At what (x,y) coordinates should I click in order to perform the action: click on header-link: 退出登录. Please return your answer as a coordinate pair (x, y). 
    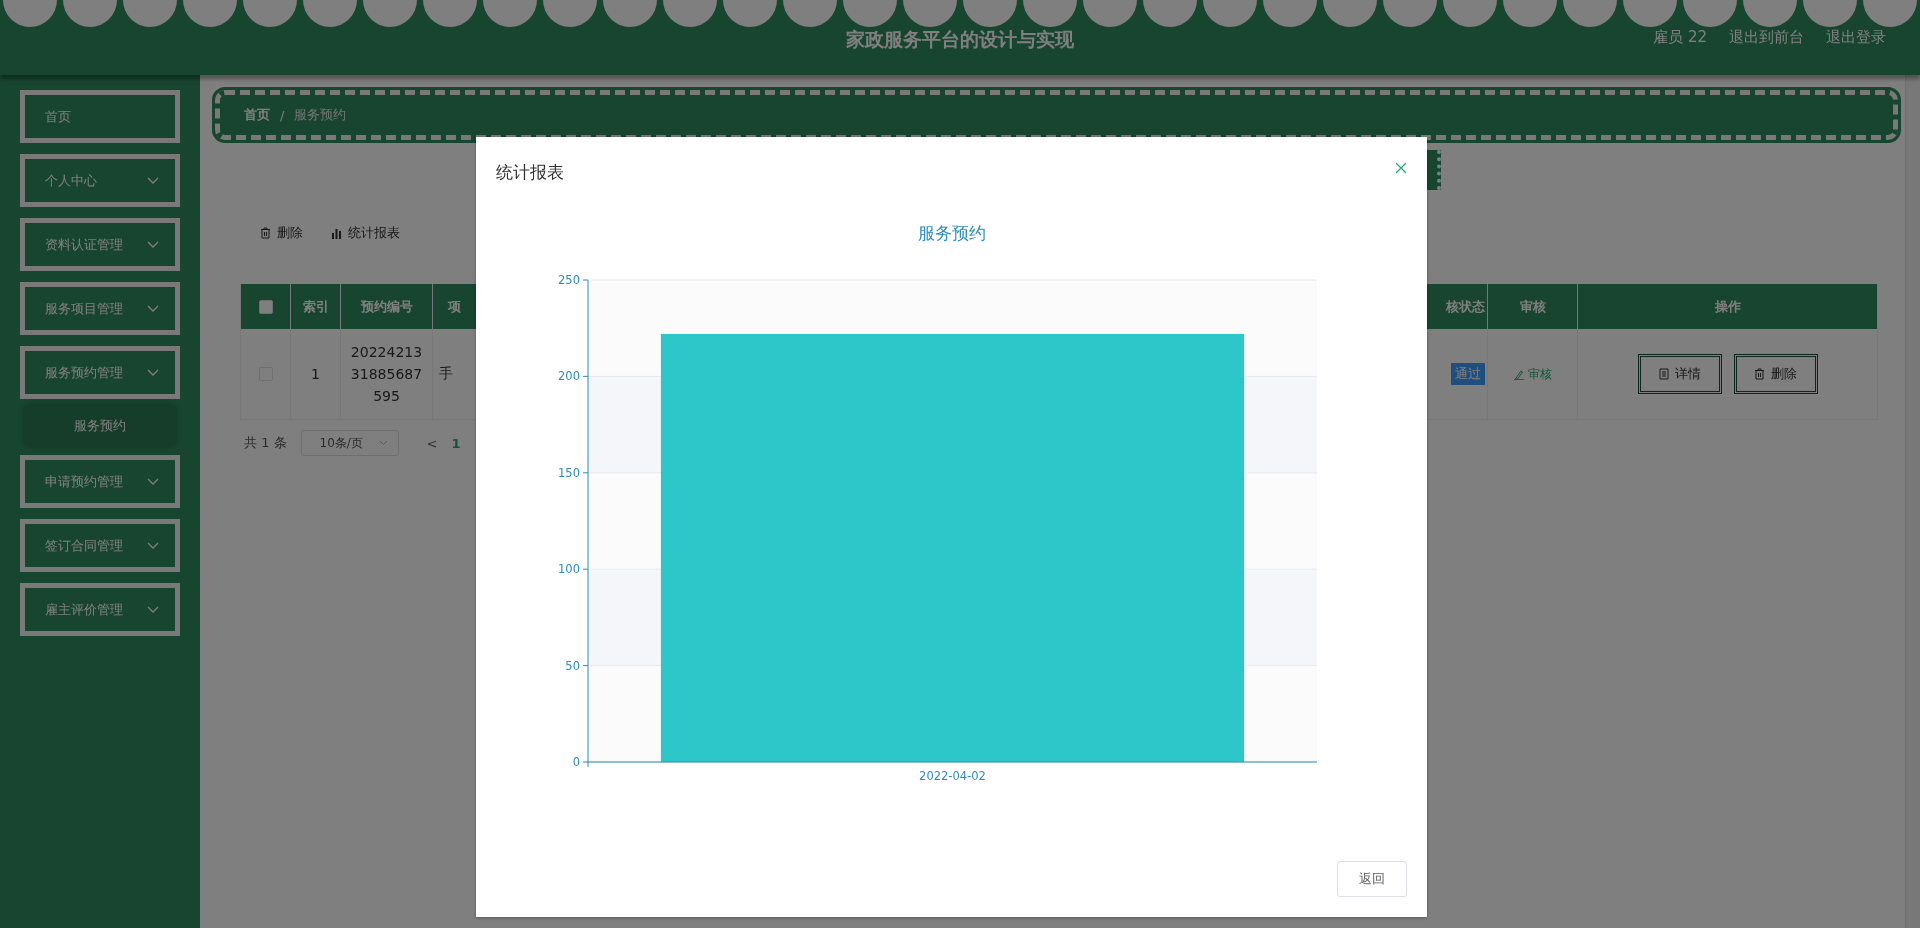
    Looking at the image, I should click on (1856, 37).